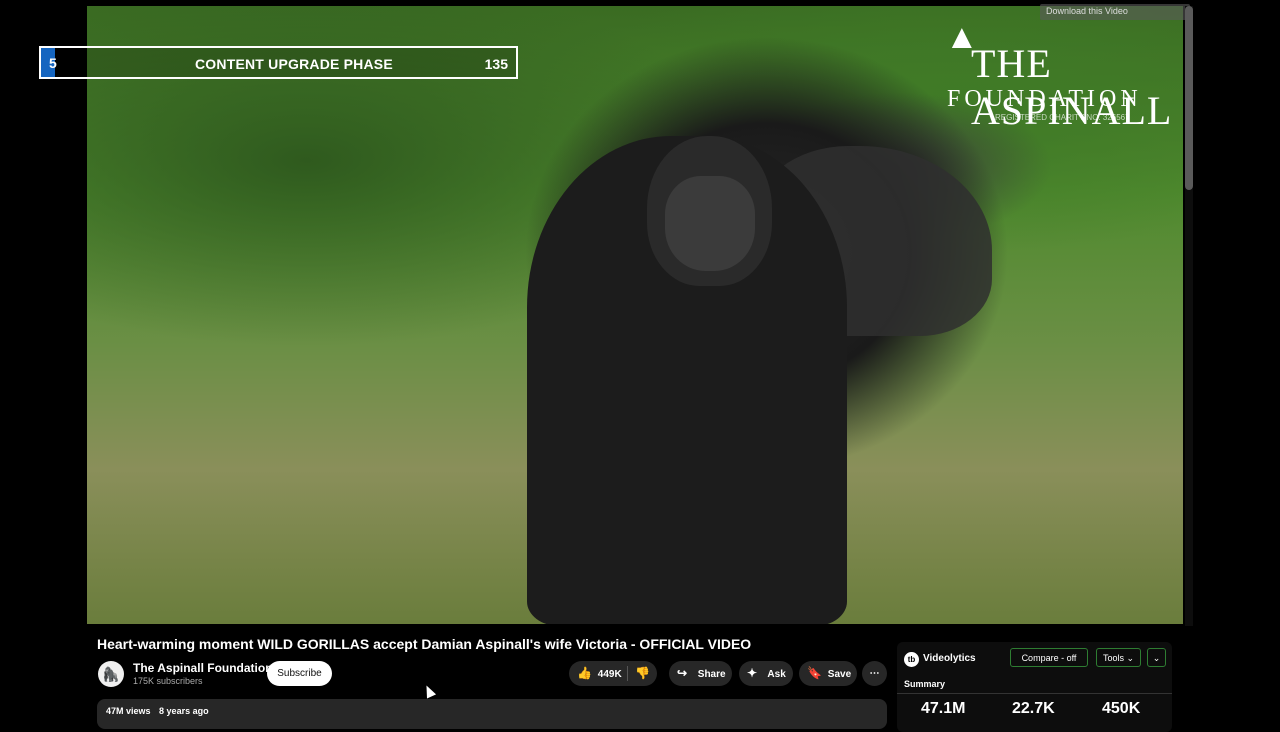  Describe the element at coordinates (766, 673) in the screenshot. I see `ask-button: ✦ Ask` at that location.